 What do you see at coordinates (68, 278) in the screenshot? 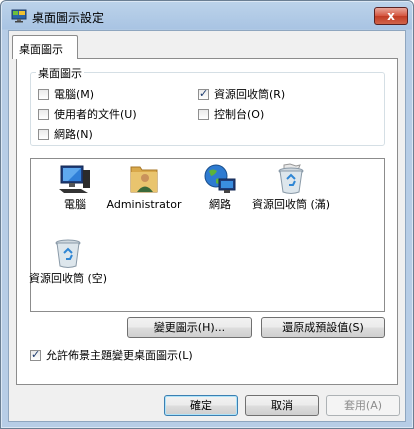
I see `icon-label: 資源回收筒 (空)` at bounding box center [68, 278].